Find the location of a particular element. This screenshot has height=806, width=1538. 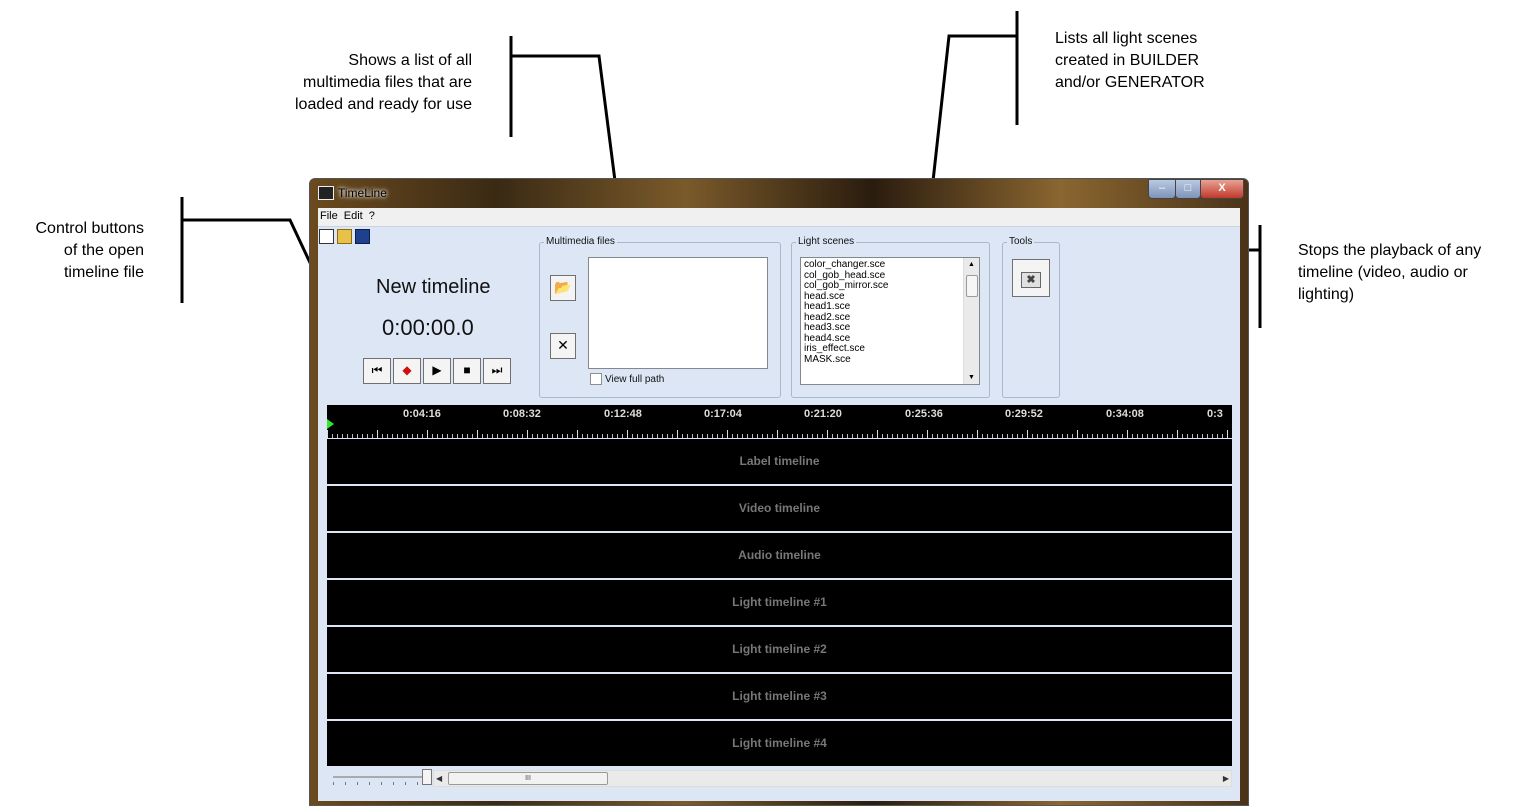

ruler-label: 0:12:48 is located at coordinates (623, 414).